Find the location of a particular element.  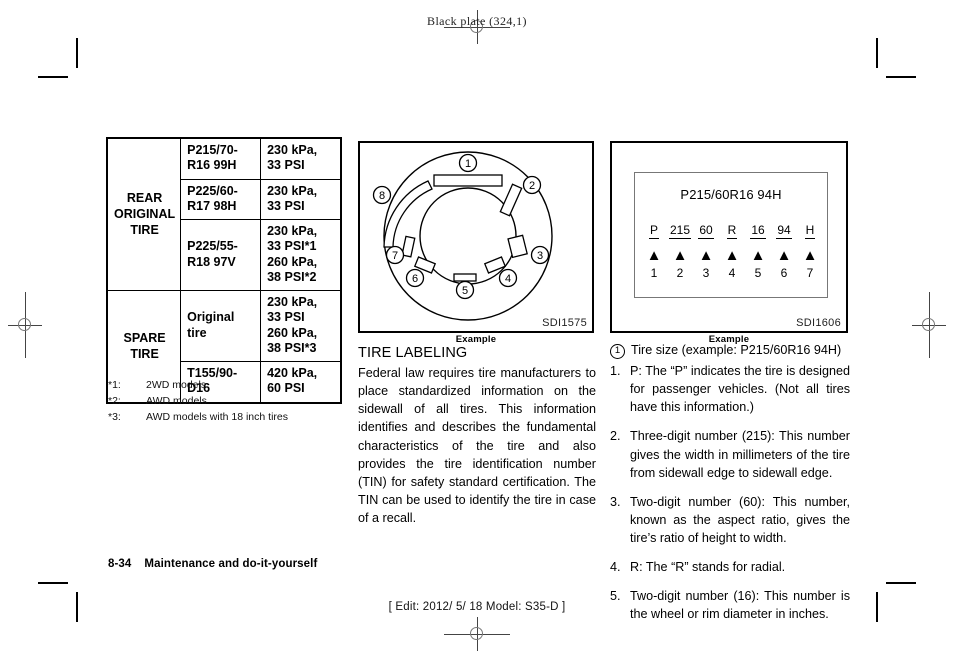

segment-index: 5 is located at coordinates (758, 273).